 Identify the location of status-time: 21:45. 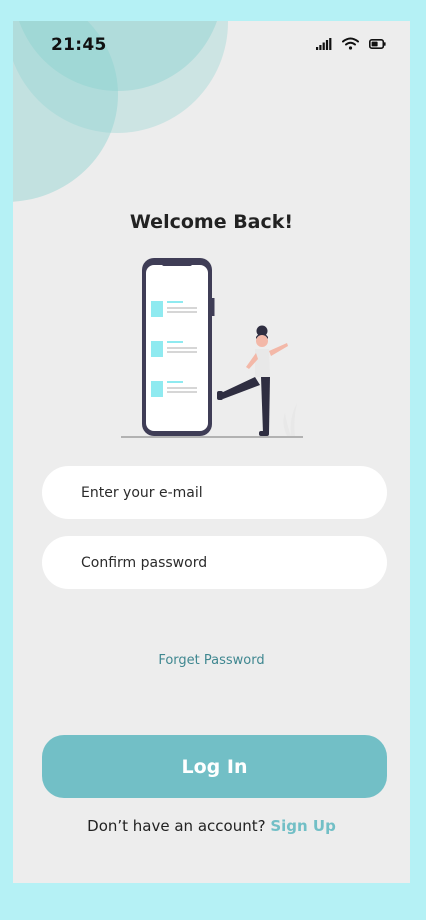
(79, 45).